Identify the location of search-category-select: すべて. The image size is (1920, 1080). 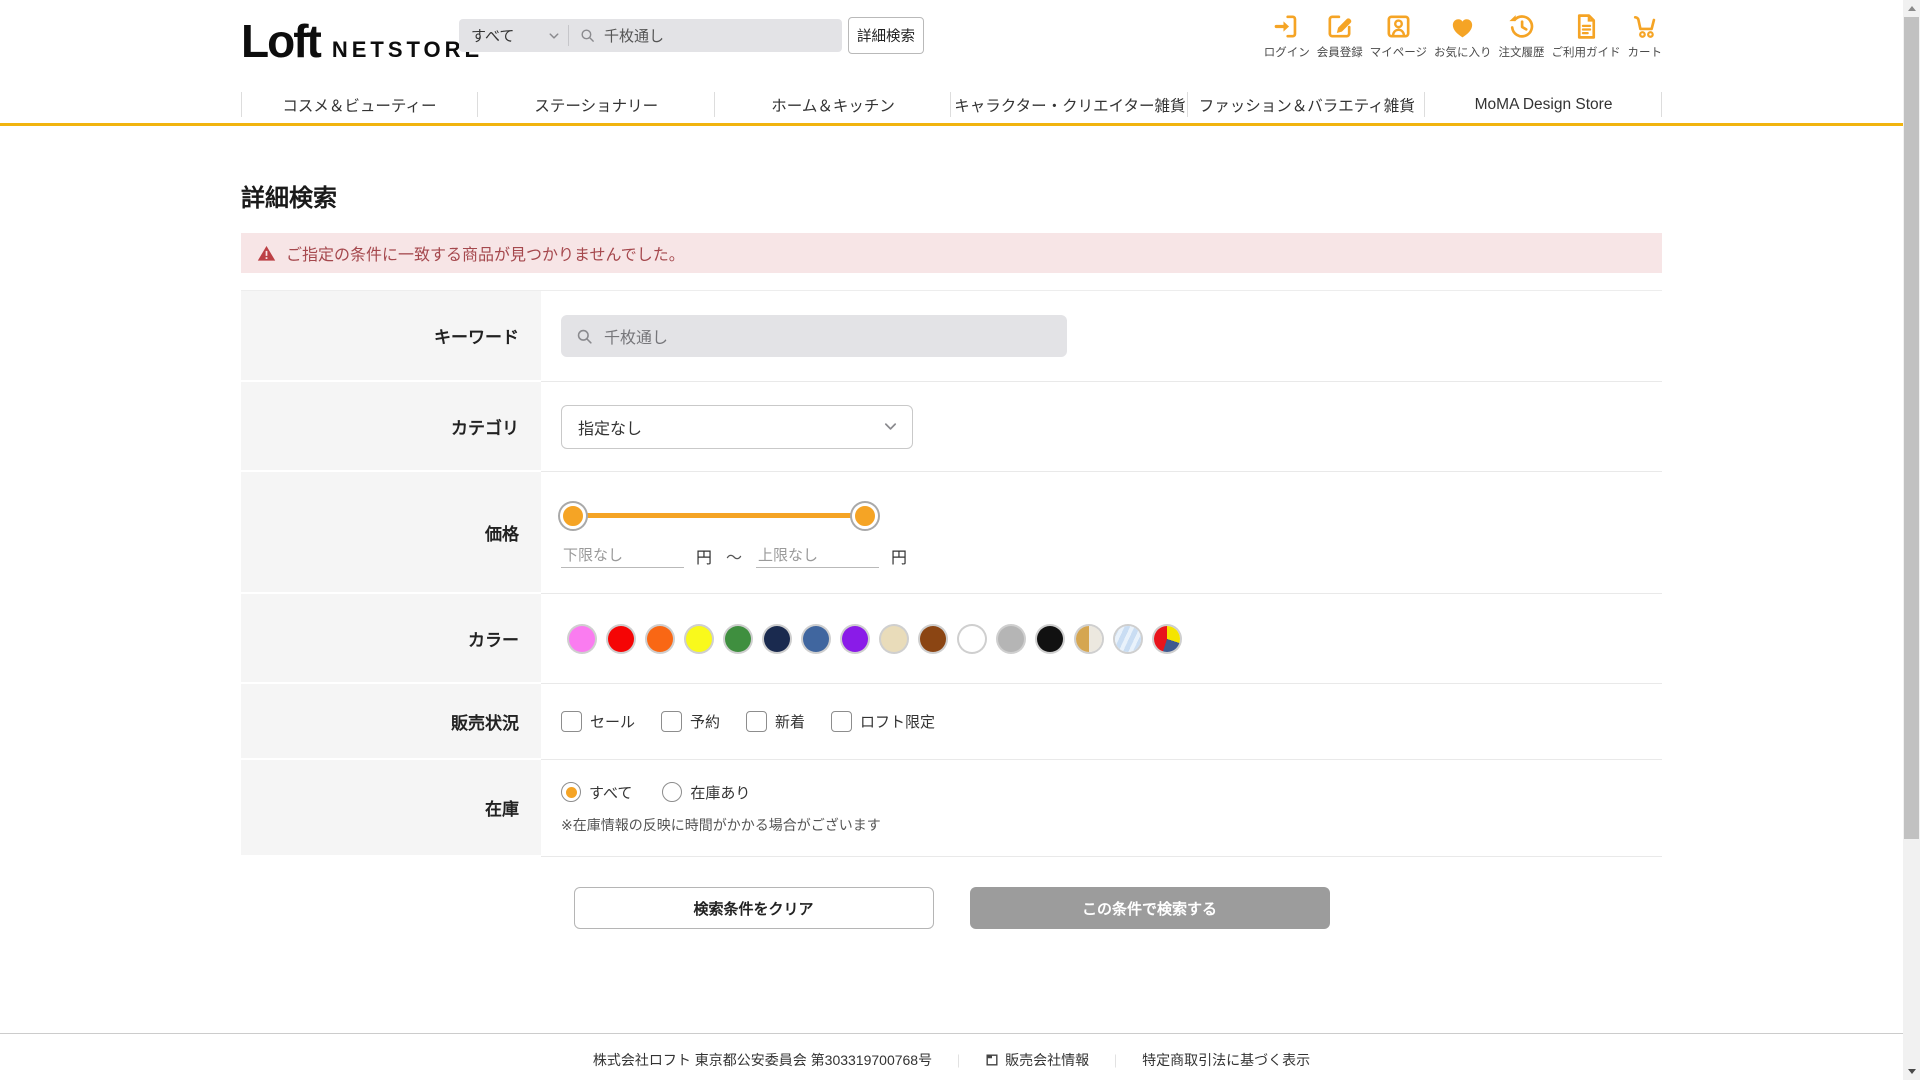
(513, 35).